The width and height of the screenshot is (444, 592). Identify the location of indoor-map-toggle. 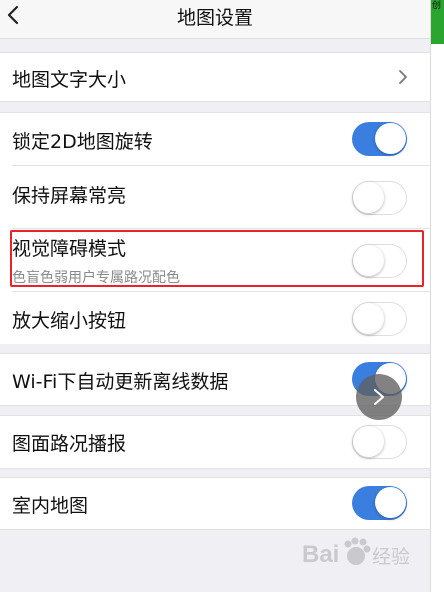
(379, 503).